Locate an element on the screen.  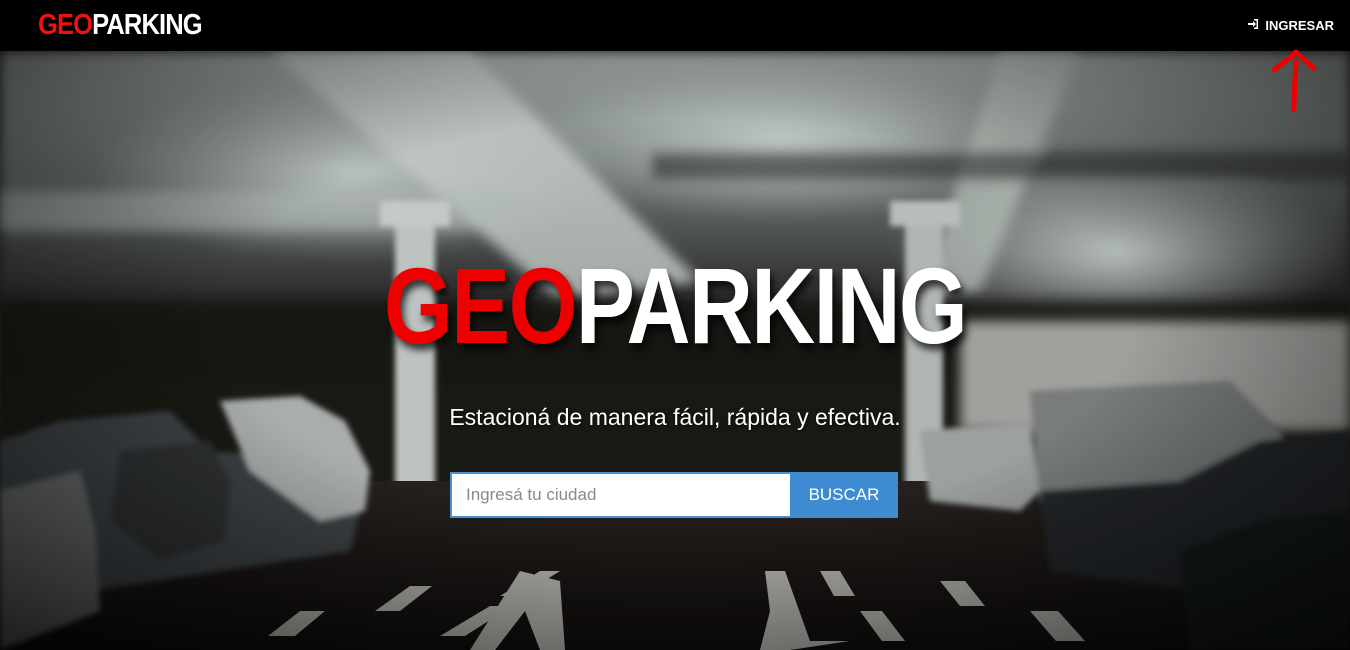
login-label: INGRESAR is located at coordinates (1299, 25).